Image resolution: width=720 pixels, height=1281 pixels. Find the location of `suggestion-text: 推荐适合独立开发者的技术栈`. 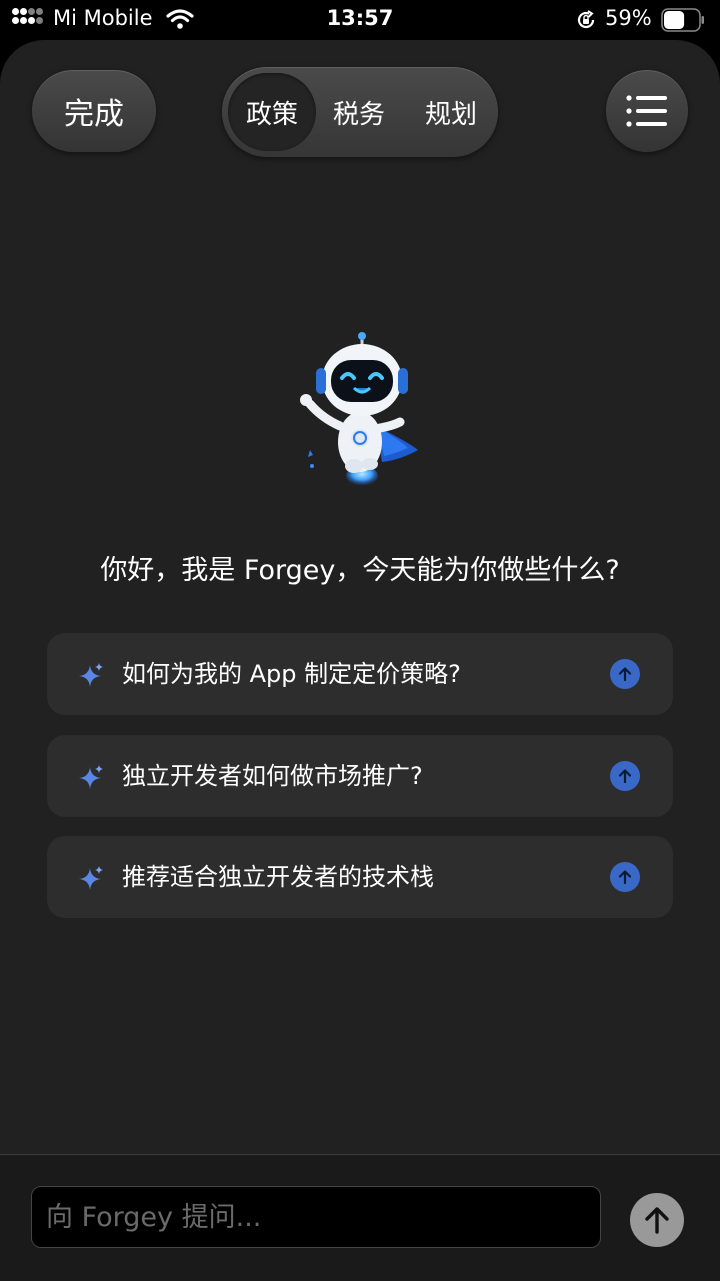

suggestion-text: 推荐适合独立开发者的技术栈 is located at coordinates (278, 877).